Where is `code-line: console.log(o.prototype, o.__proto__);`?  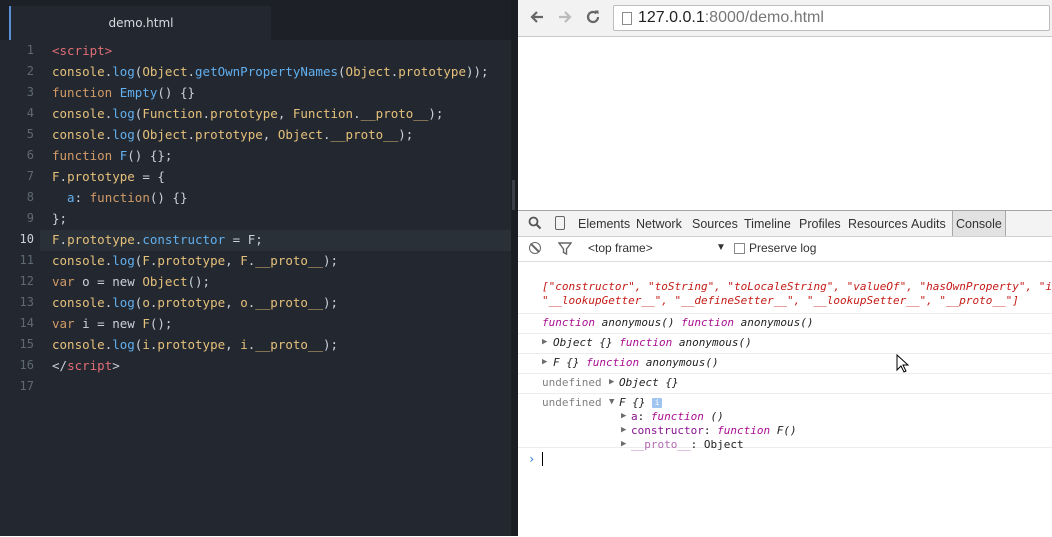
code-line: console.log(o.prototype, o.__proto__); is located at coordinates (195, 302).